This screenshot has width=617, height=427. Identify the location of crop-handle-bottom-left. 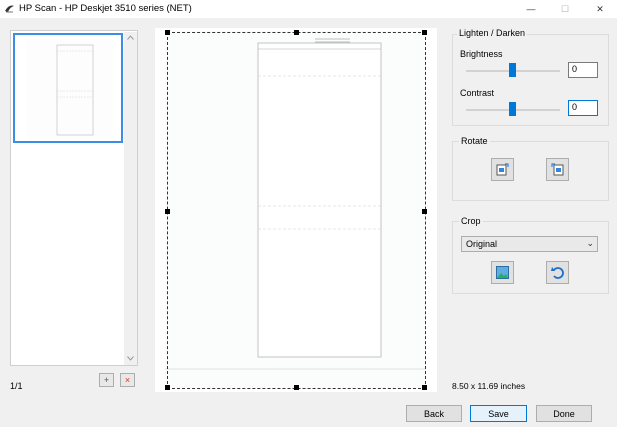
(167, 387).